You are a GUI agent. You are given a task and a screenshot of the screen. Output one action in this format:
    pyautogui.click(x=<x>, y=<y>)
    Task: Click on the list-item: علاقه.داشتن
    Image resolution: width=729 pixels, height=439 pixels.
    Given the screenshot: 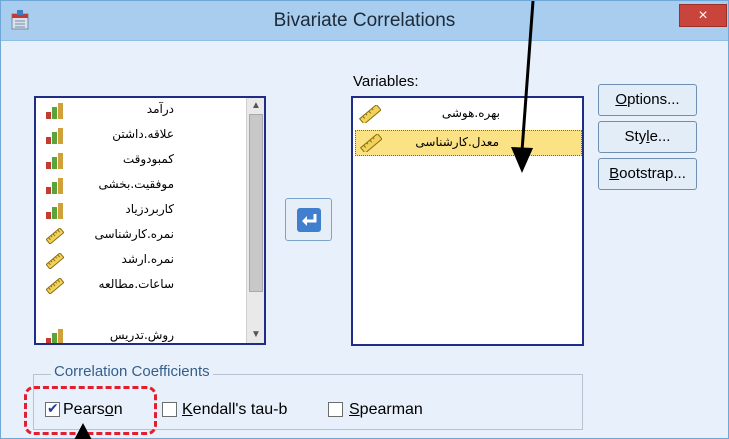 What is the action you would take?
    pyautogui.click(x=140, y=136)
    